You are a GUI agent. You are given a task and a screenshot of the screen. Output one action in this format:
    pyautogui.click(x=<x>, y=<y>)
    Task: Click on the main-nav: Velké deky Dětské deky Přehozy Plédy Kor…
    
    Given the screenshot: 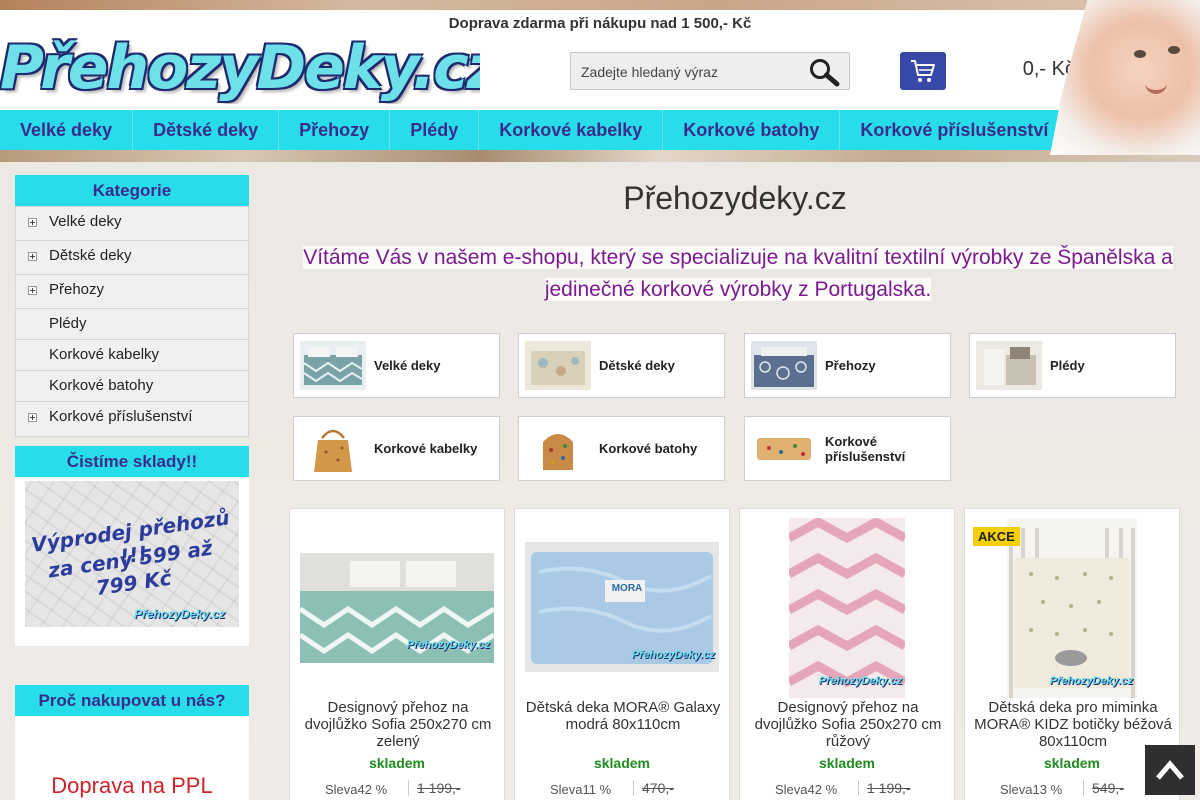 What is the action you would take?
    pyautogui.click(x=535, y=130)
    